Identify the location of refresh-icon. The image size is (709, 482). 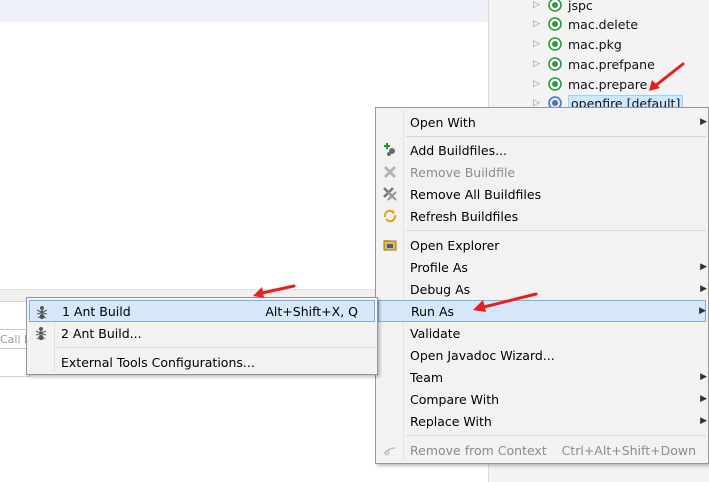
(390, 216).